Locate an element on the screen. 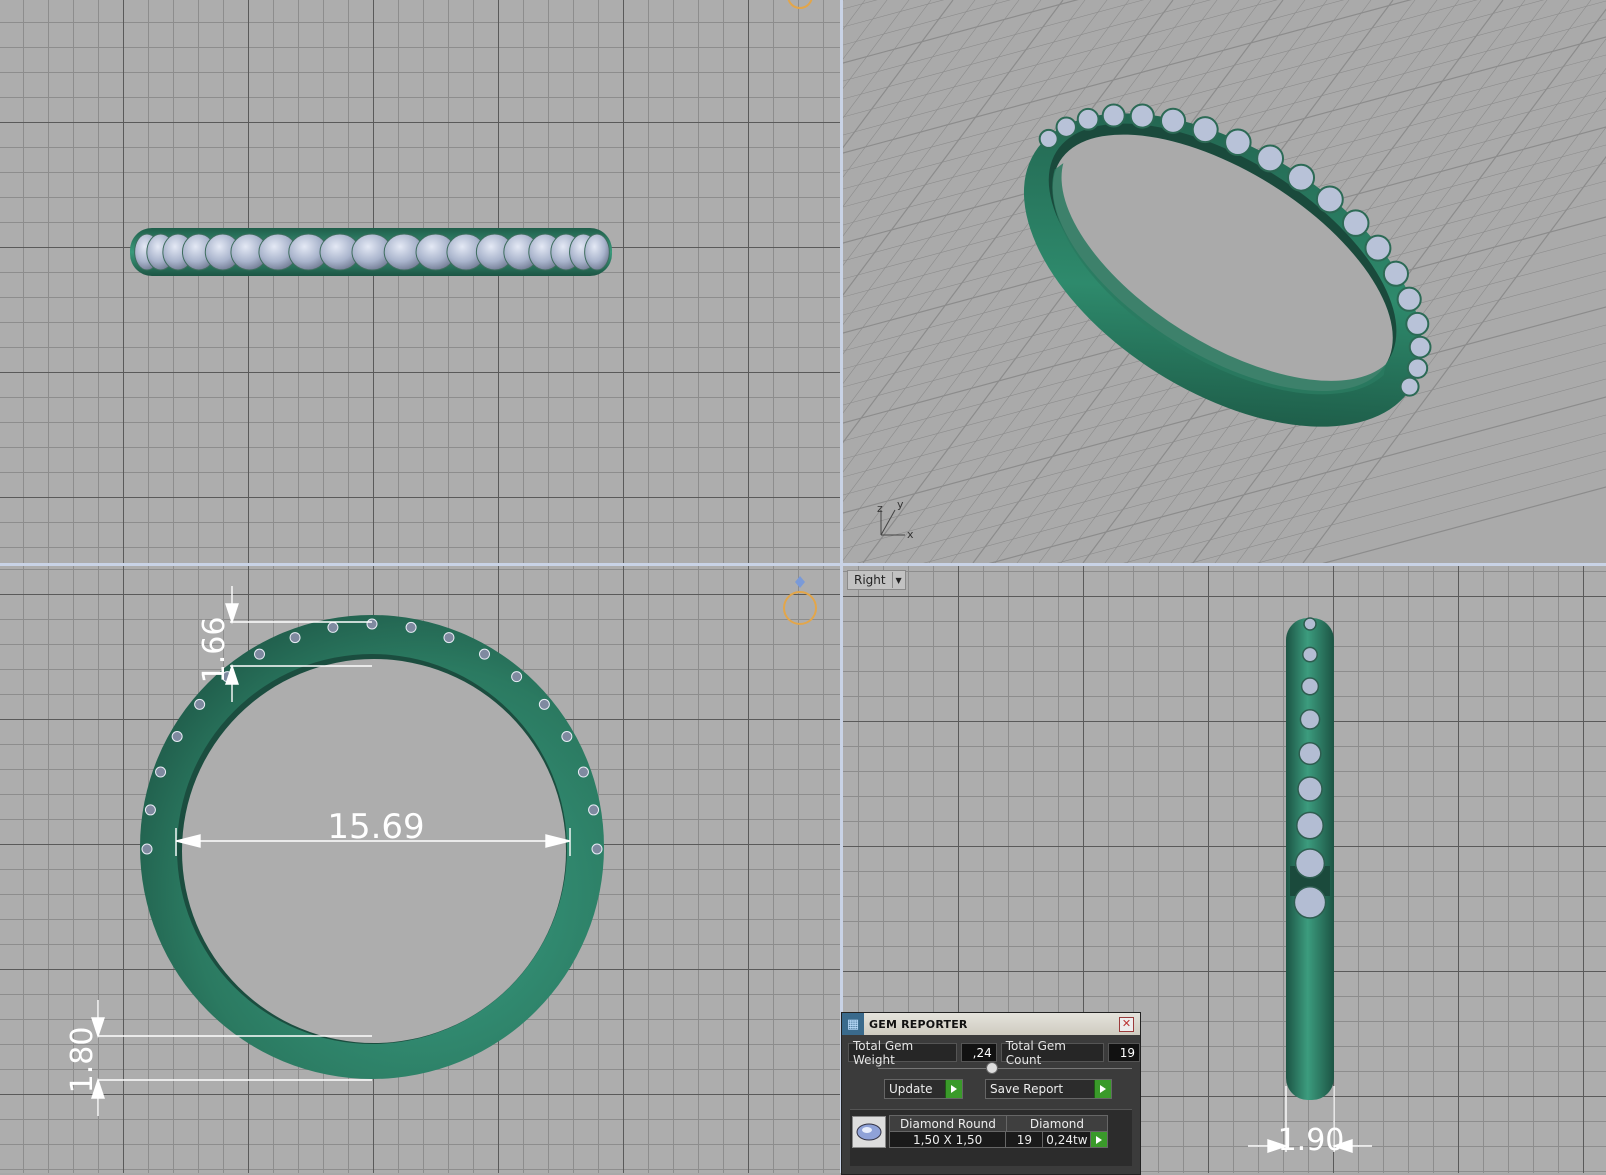  ring-opening is located at coordinates (374, 851).